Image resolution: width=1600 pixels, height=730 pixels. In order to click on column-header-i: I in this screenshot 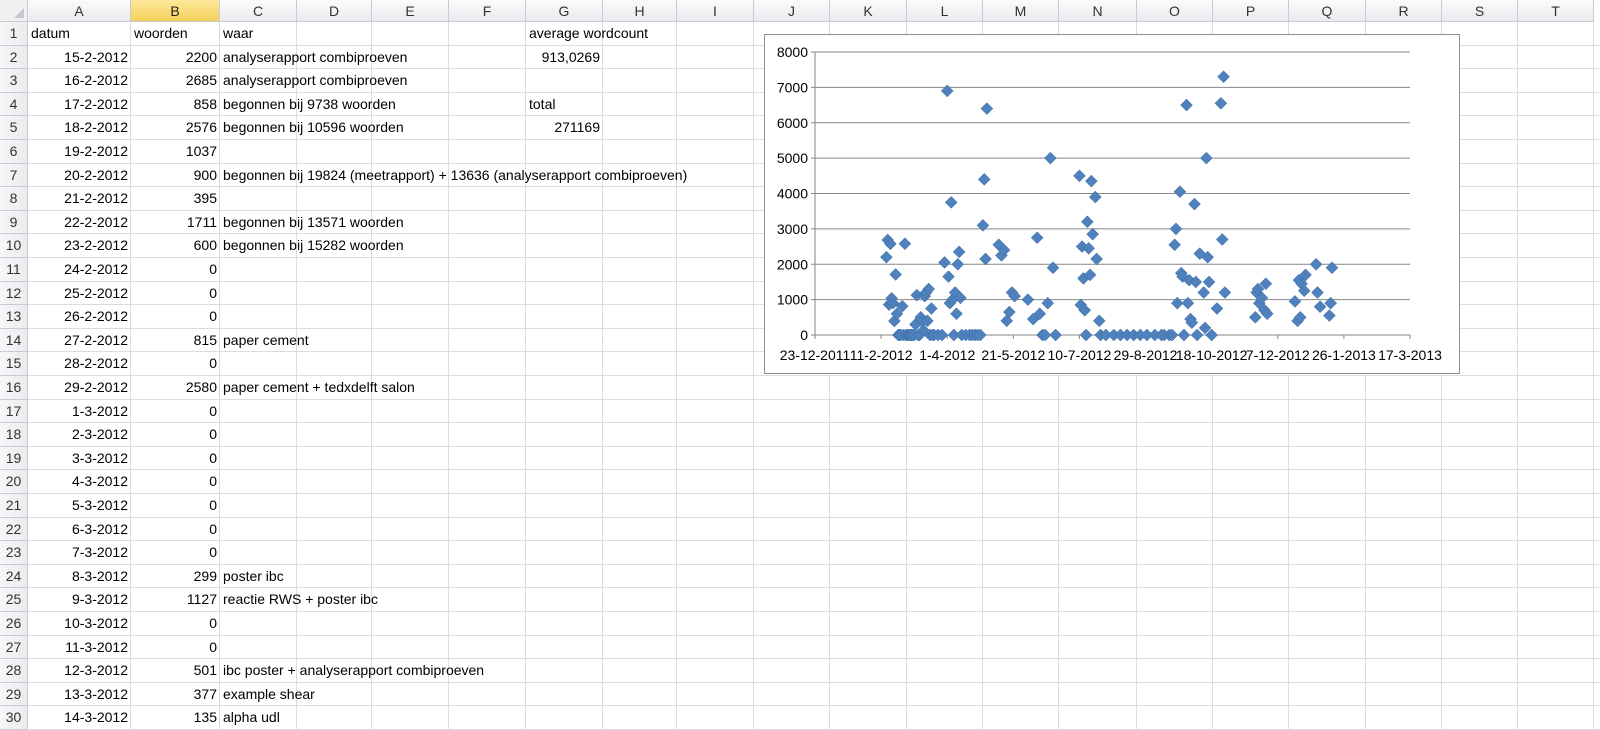, I will do `click(715, 11)`.